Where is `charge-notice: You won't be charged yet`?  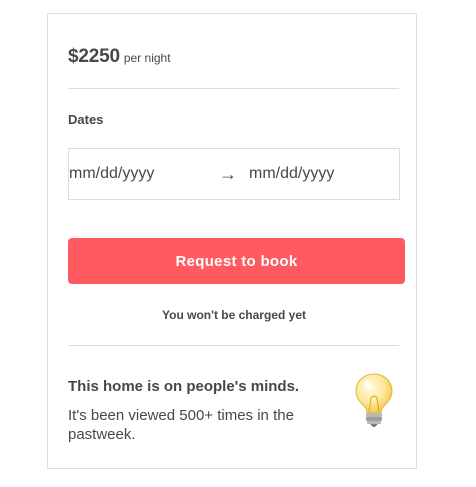
charge-notice: You won't be charged yet is located at coordinates (234, 315).